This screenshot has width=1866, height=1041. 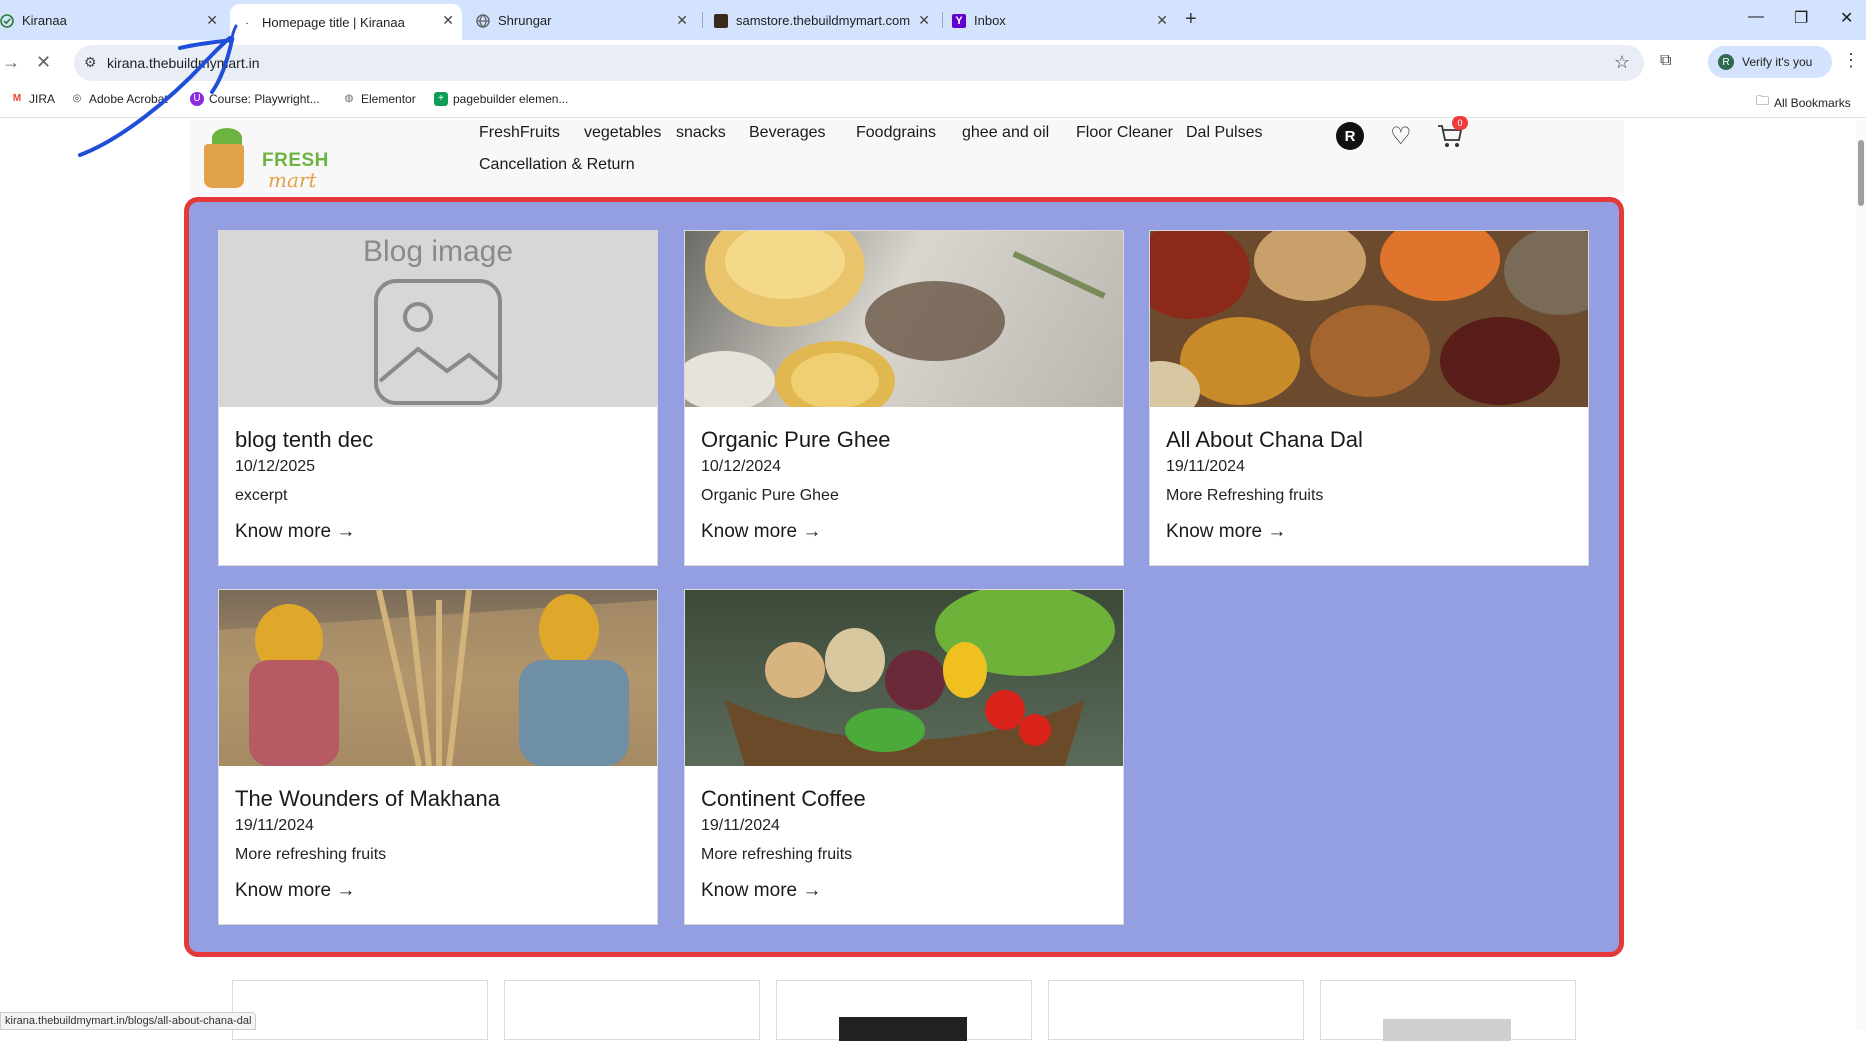 What do you see at coordinates (1401, 136) in the screenshot?
I see `wishlist-heart-icon: ♡` at bounding box center [1401, 136].